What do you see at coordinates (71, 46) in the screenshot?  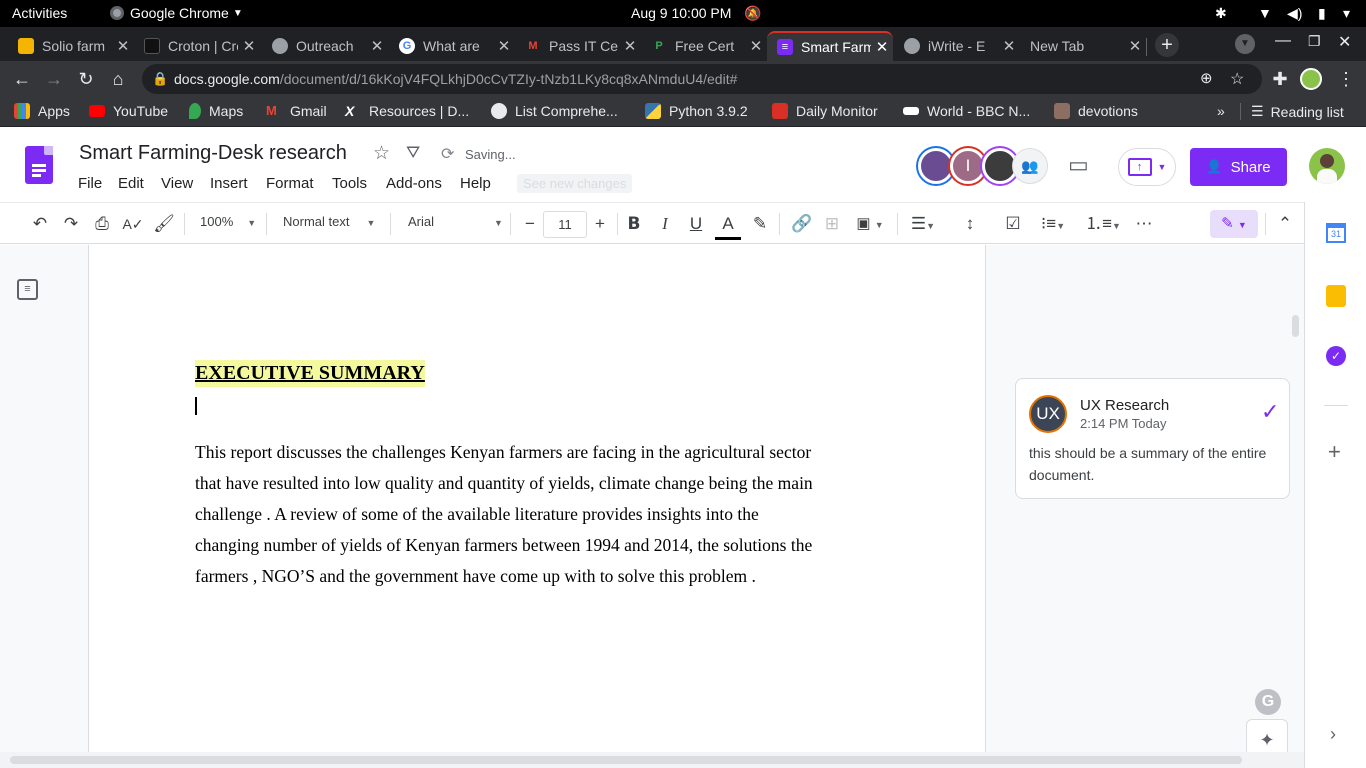 I see `tab-solio: Solio farm ✕` at bounding box center [71, 46].